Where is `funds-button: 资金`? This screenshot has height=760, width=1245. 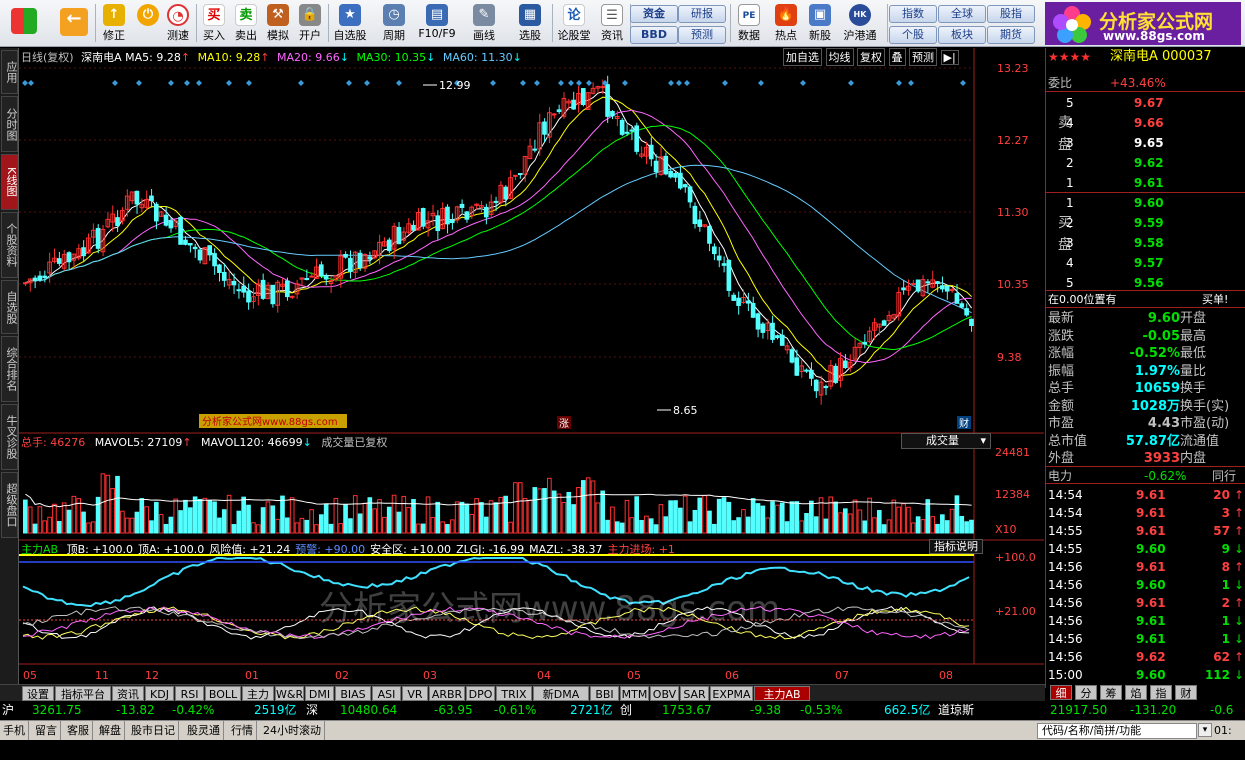
funds-button: 资金 is located at coordinates (654, 14).